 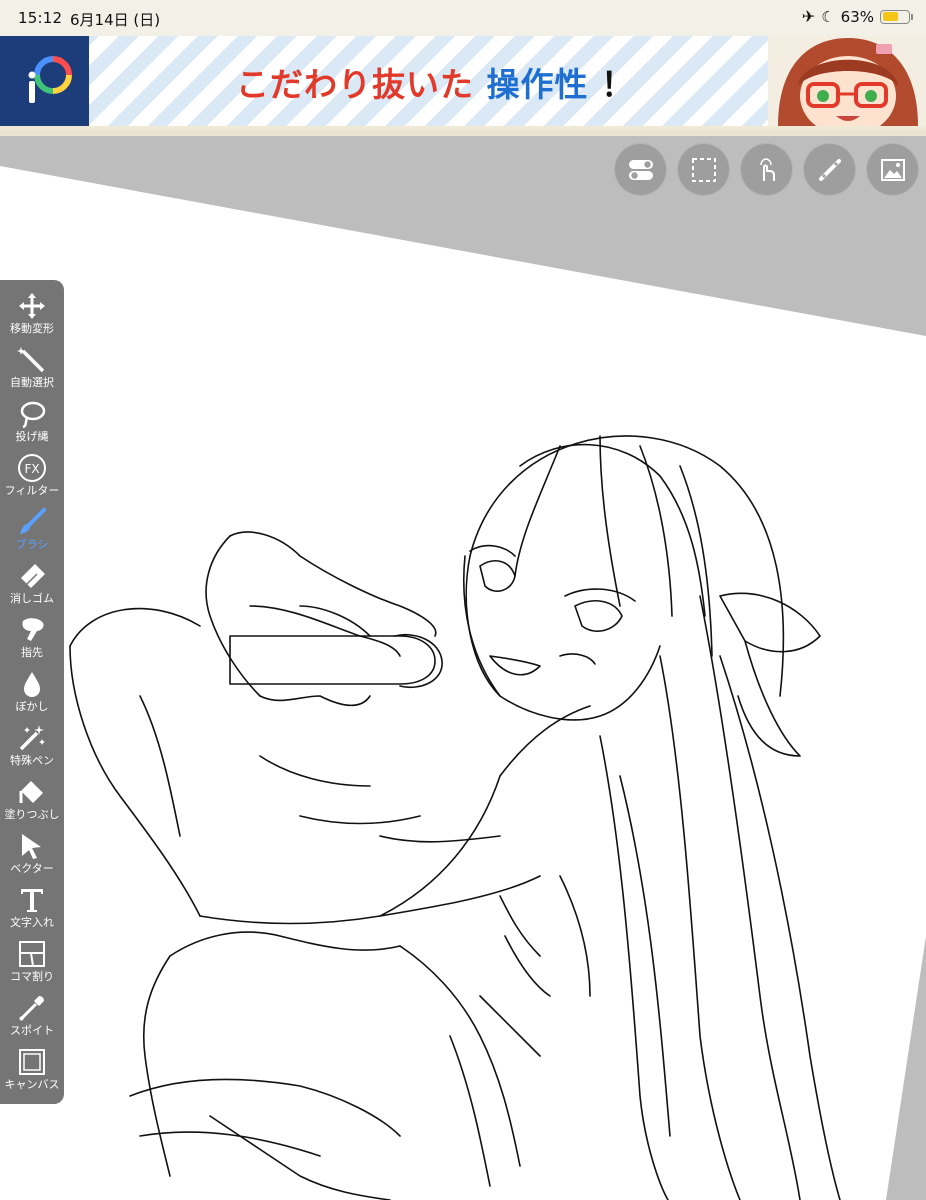 What do you see at coordinates (355, 84) in the screenshot?
I see `ad-headline-part1: こだわり抜いた` at bounding box center [355, 84].